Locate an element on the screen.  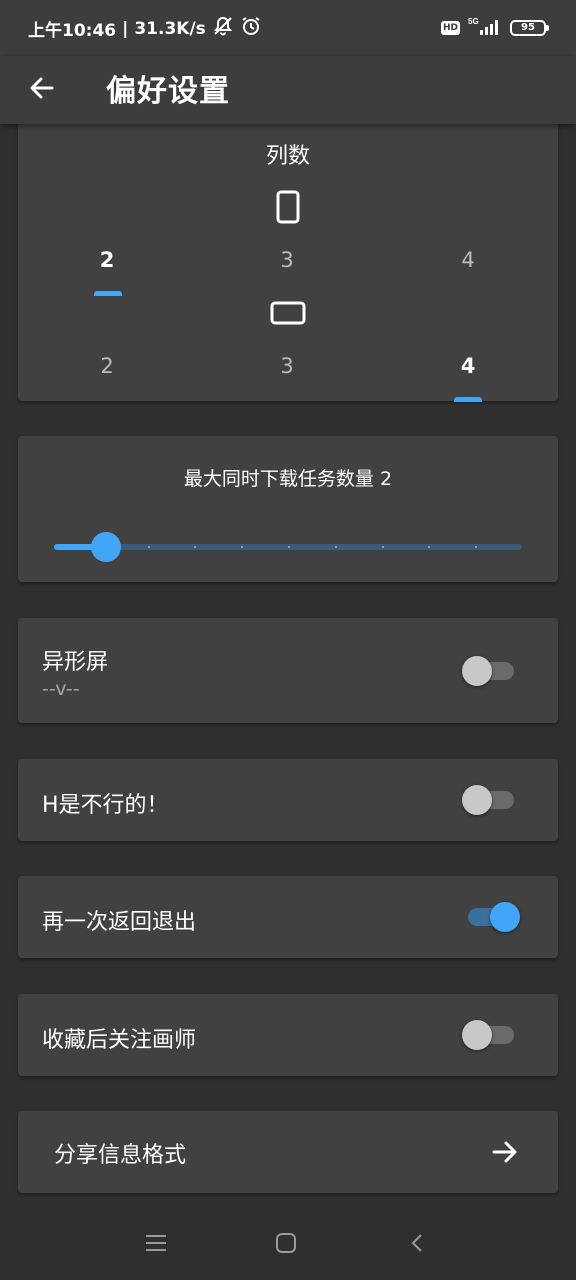
alarm-icon is located at coordinates (251, 28).